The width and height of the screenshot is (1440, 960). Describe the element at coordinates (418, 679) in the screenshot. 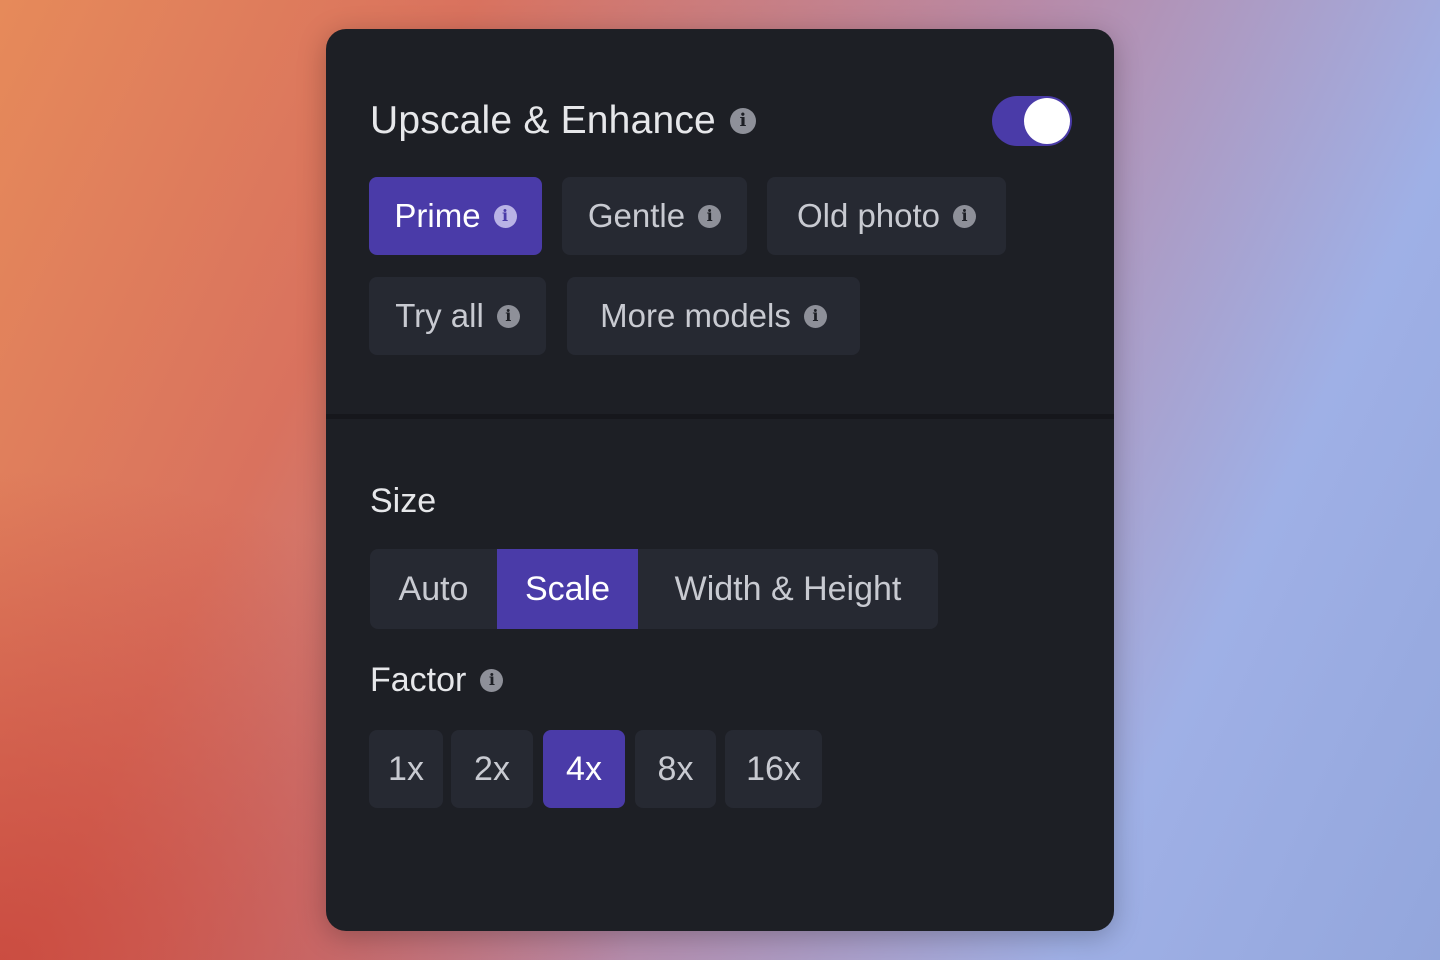

I see `factor-label-text: Factor` at that location.